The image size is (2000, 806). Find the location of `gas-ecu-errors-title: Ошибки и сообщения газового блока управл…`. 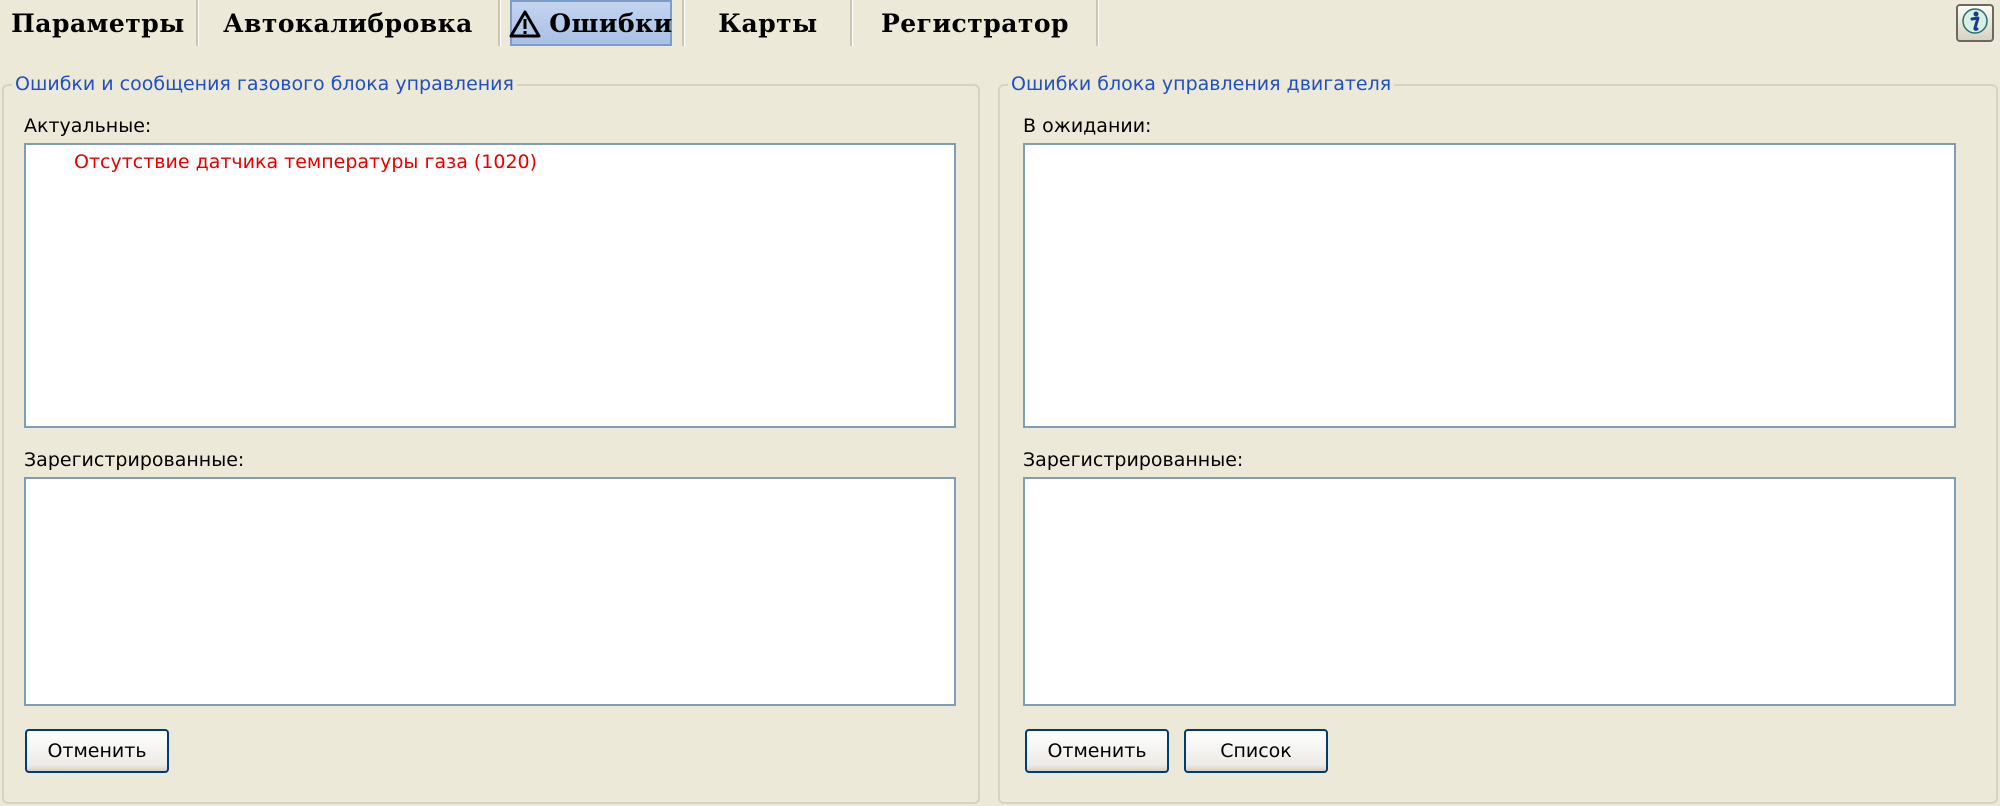

gas-ecu-errors-title: Ошибки и сообщения газового блока управл… is located at coordinates (264, 84).